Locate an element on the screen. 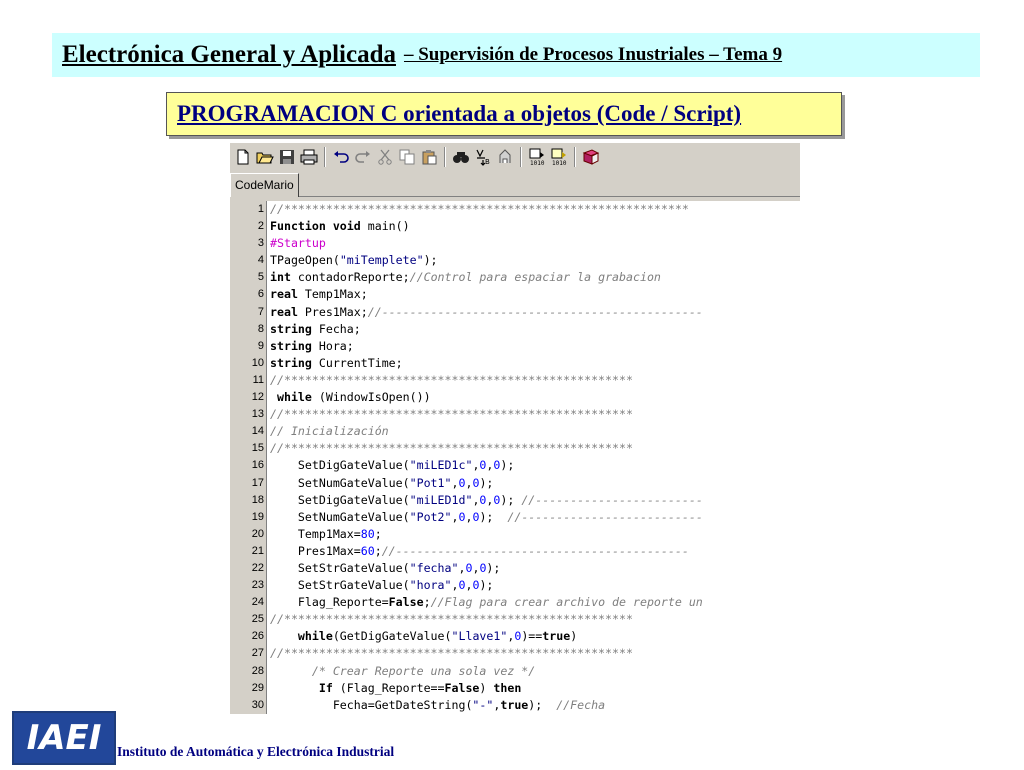  code-line: 16 SetDigGateValue("miLED1c",0,0); is located at coordinates (515, 465).